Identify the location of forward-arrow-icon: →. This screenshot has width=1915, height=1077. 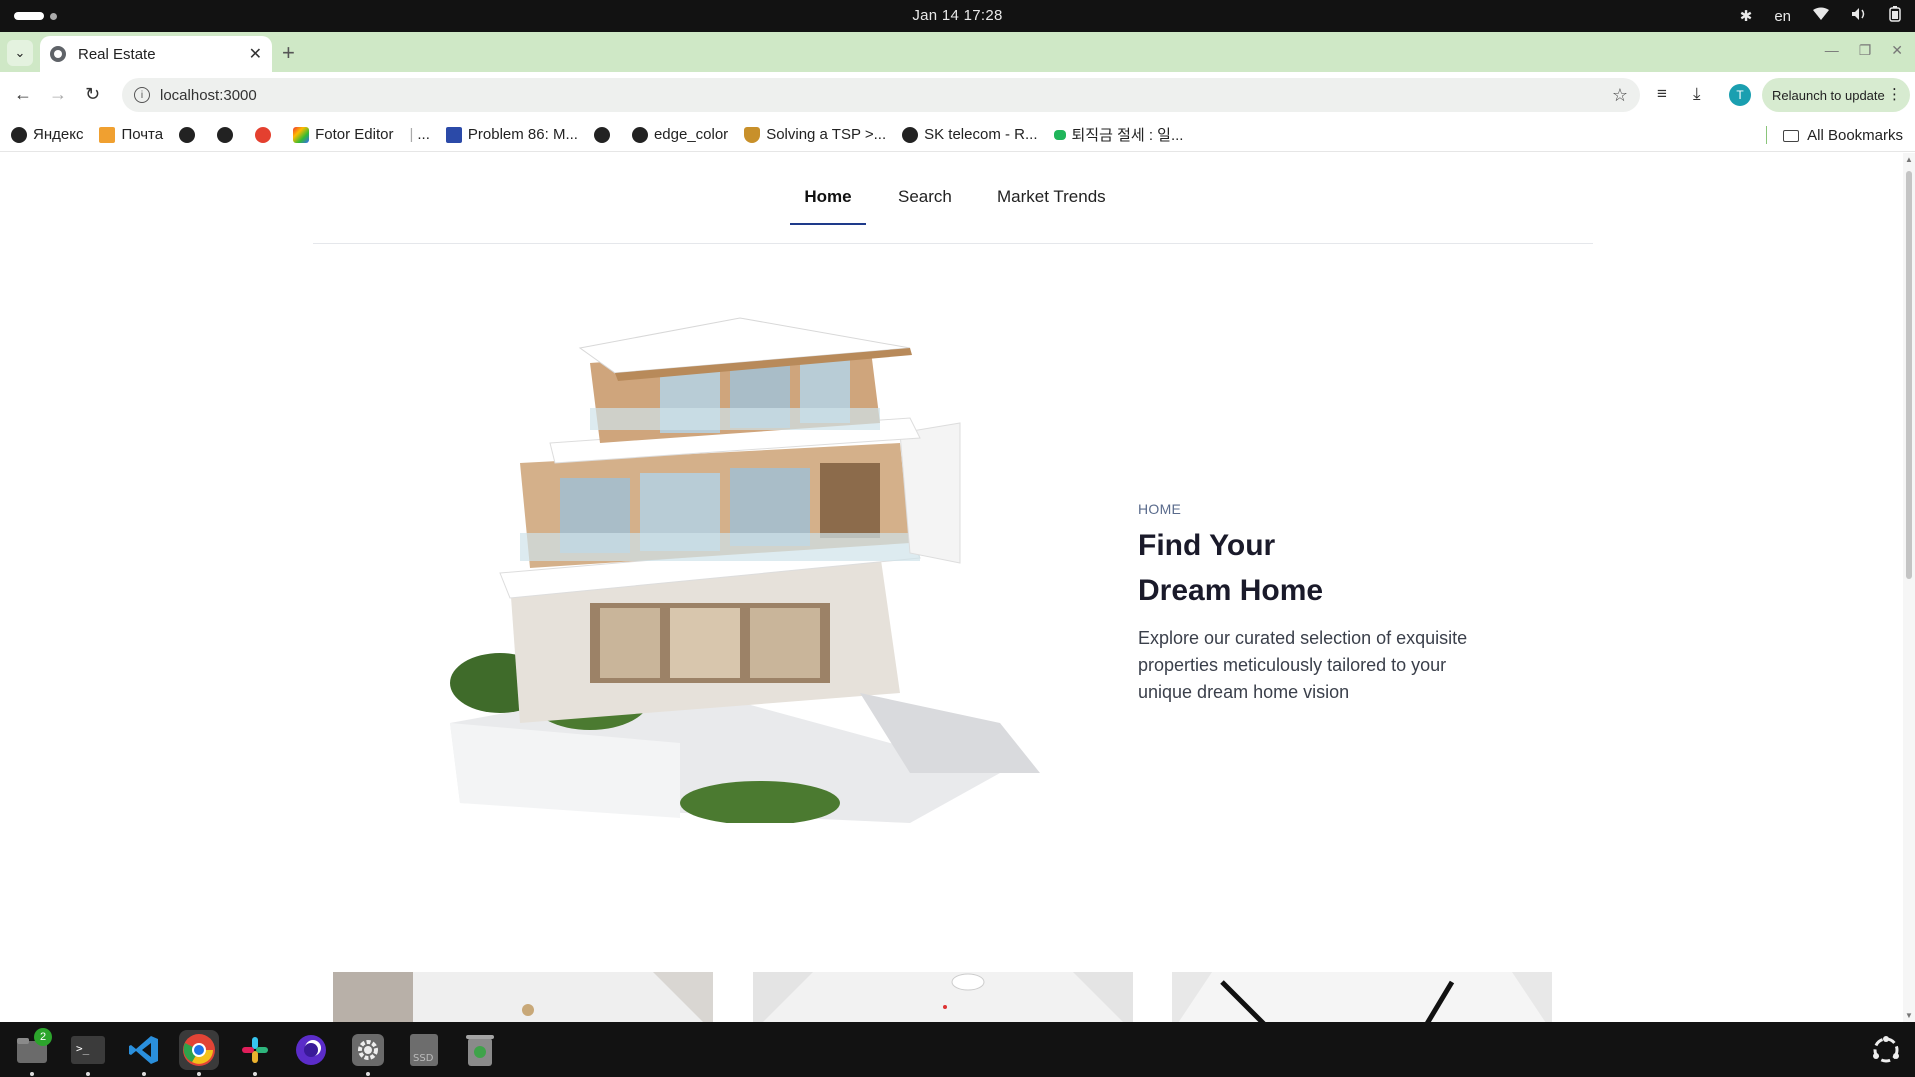
(58, 94).